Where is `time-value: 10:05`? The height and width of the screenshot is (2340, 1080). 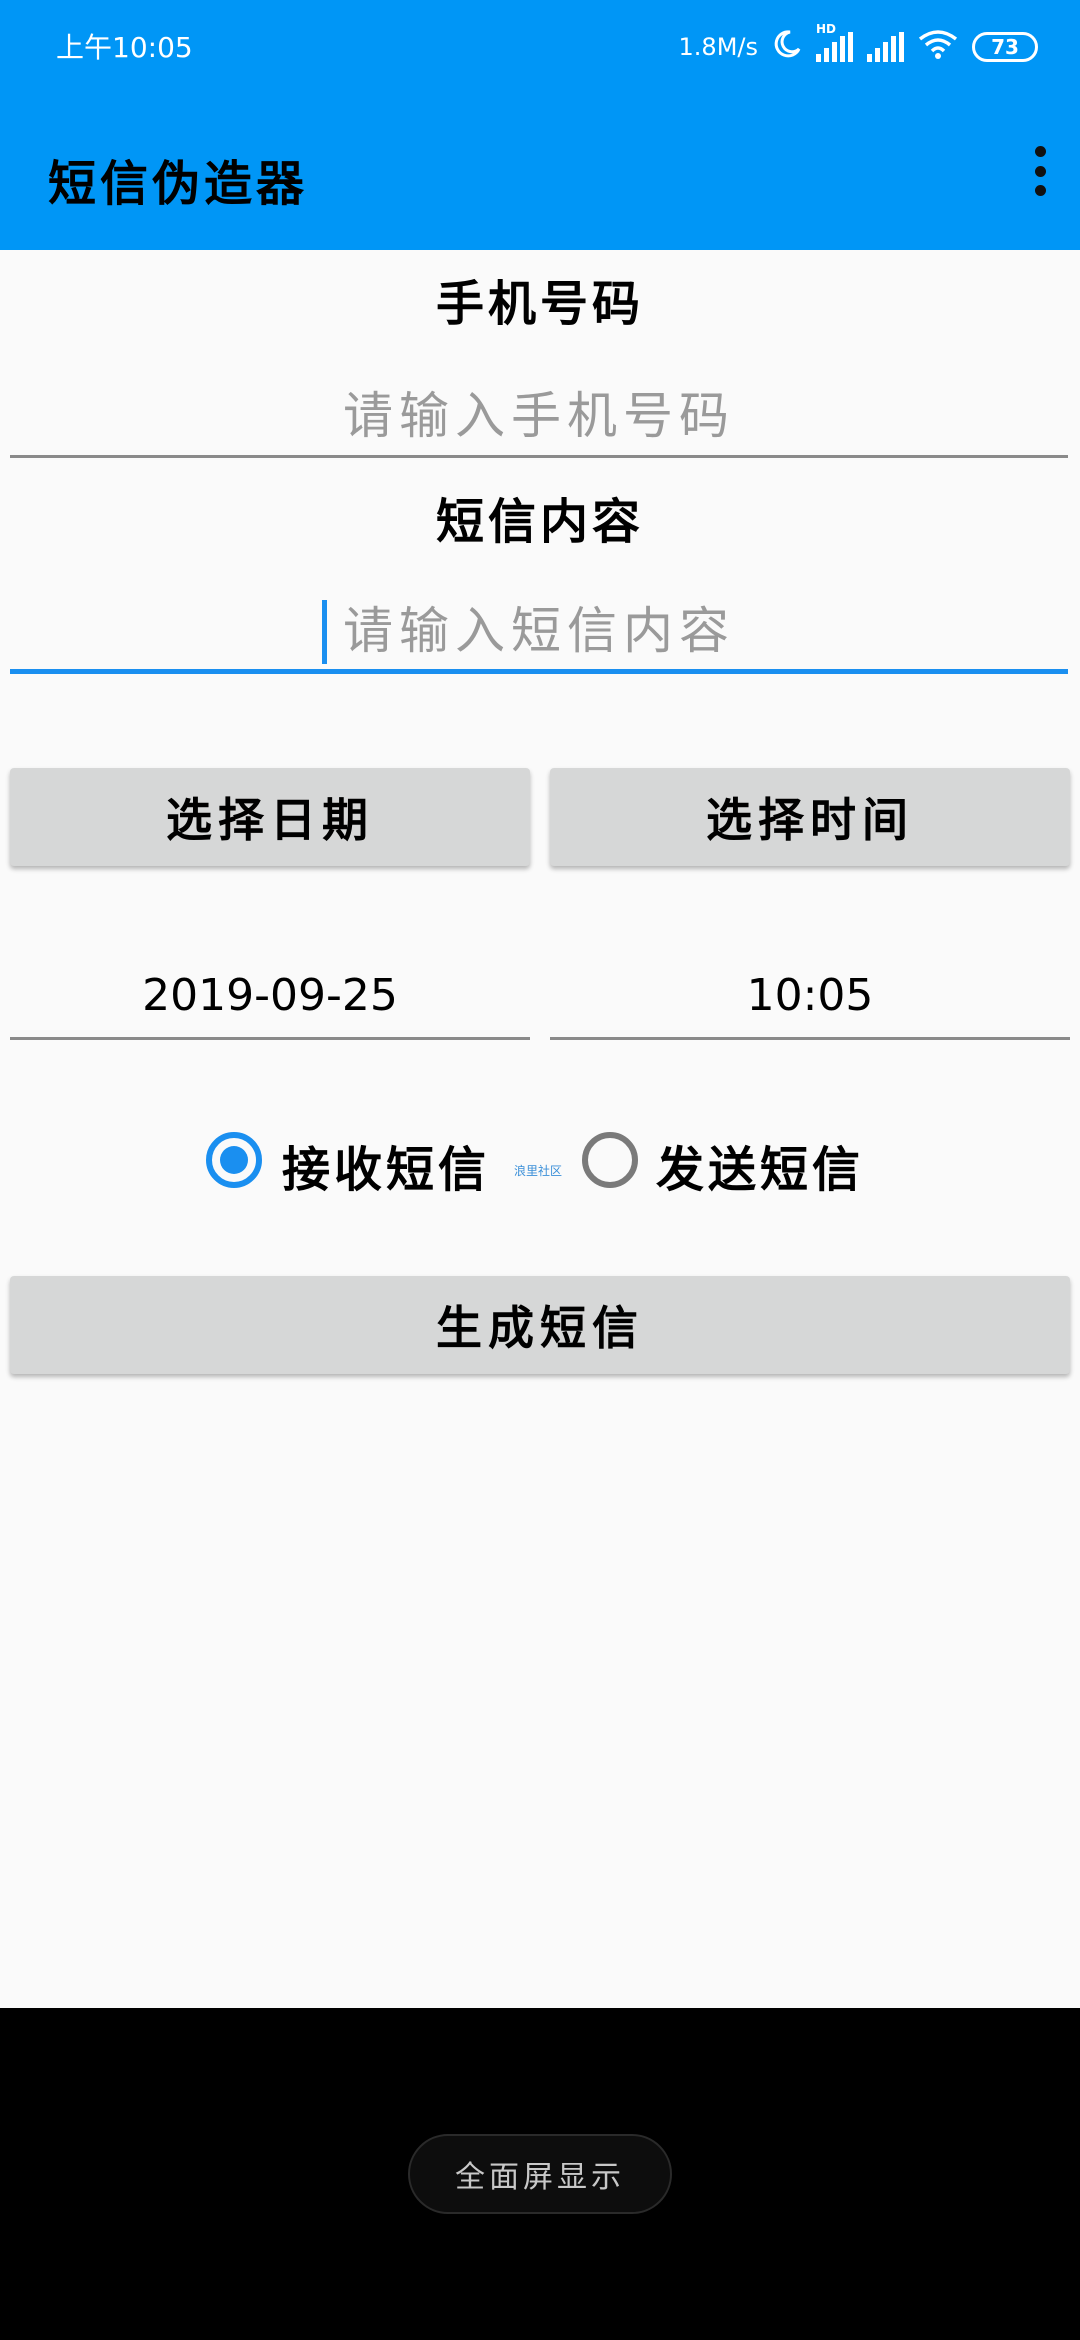
time-value: 10:05 is located at coordinates (810, 1003).